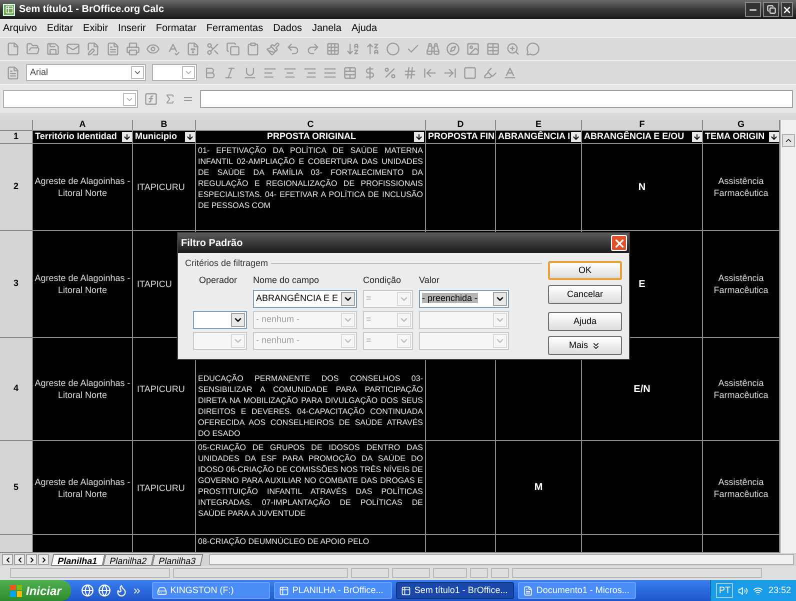 This screenshot has width=796, height=601. What do you see at coordinates (230, 73) in the screenshot?
I see `italic-icon` at bounding box center [230, 73].